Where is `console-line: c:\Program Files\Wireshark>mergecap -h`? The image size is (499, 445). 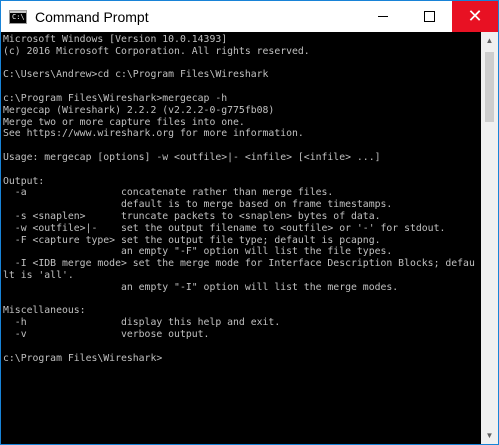 console-line: c:\Program Files\Wireshark>mergecap -h is located at coordinates (115, 98).